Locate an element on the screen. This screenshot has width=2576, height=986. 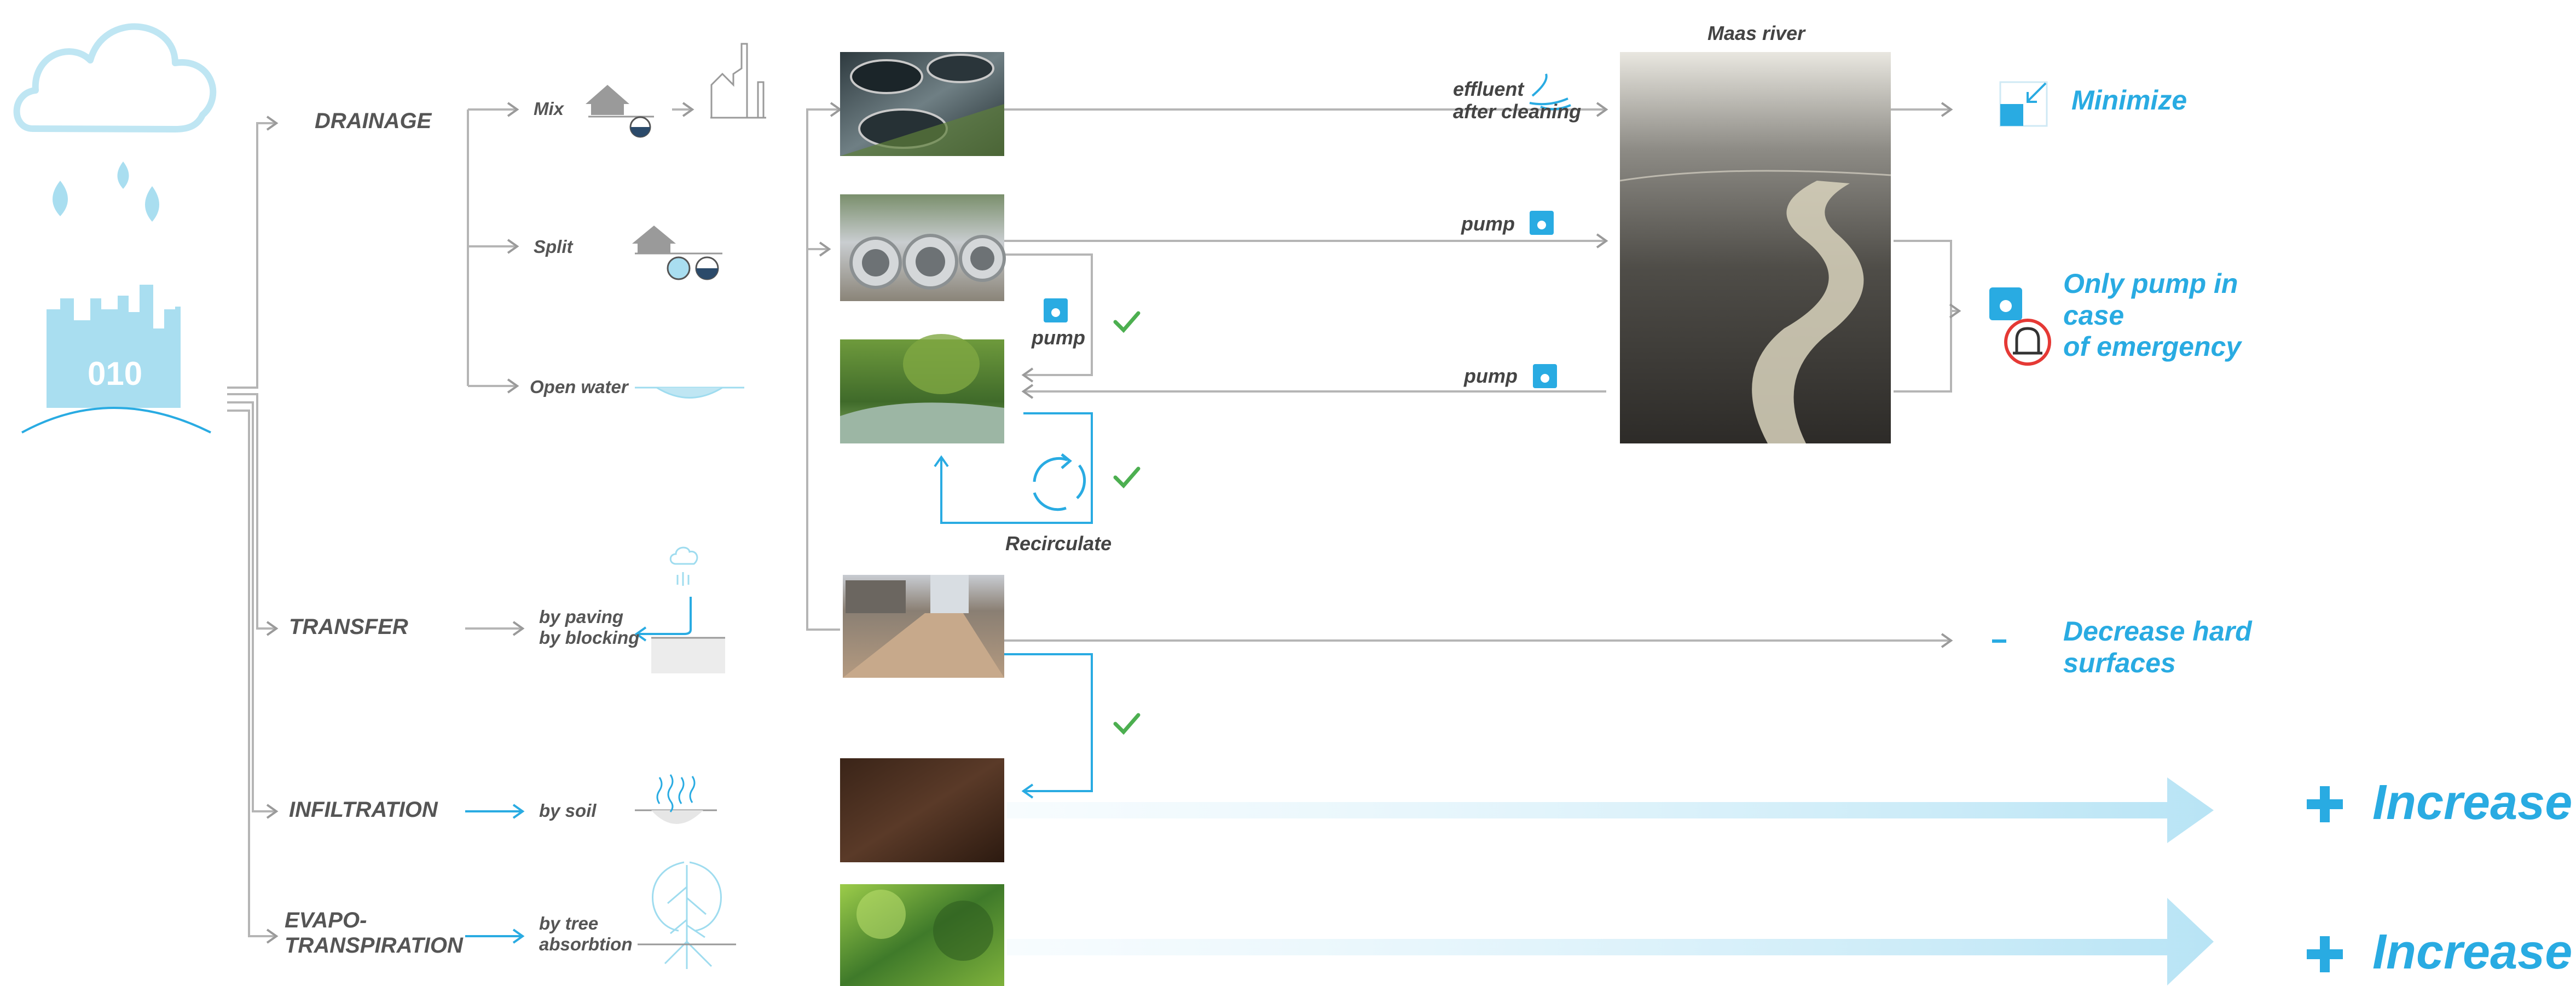
result-decrease-line1: Decrease hard is located at coordinates (2157, 631).